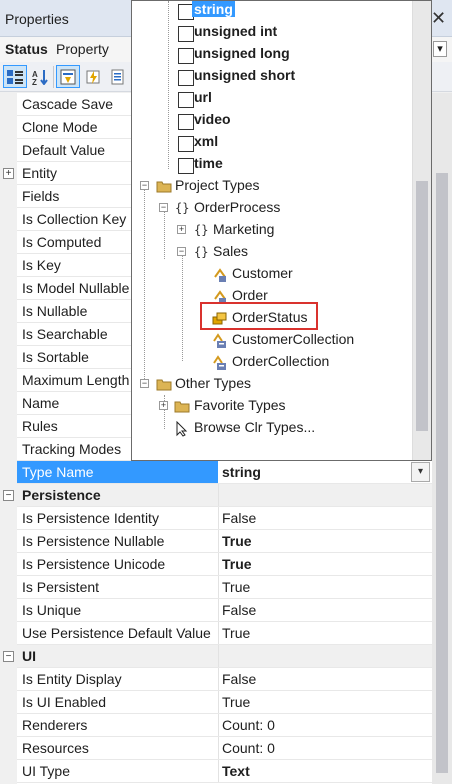 The height and width of the screenshot is (784, 452). Describe the element at coordinates (272, 186) in the screenshot. I see `tree-item-project-types: − Project Types` at that location.